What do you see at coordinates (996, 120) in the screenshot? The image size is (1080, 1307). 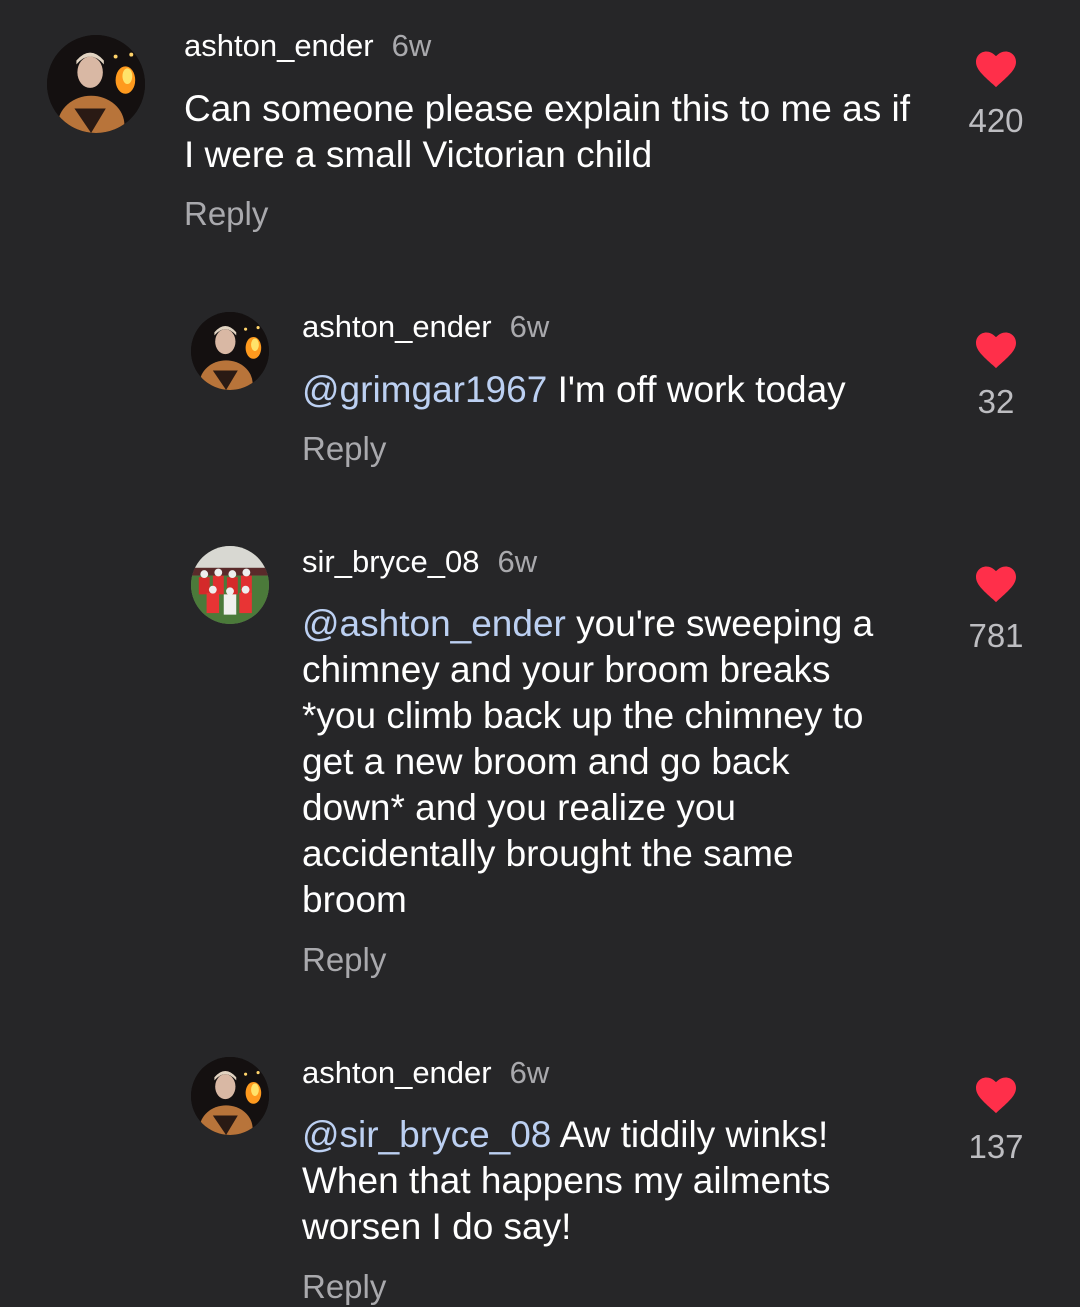 I see `like-count: 420` at bounding box center [996, 120].